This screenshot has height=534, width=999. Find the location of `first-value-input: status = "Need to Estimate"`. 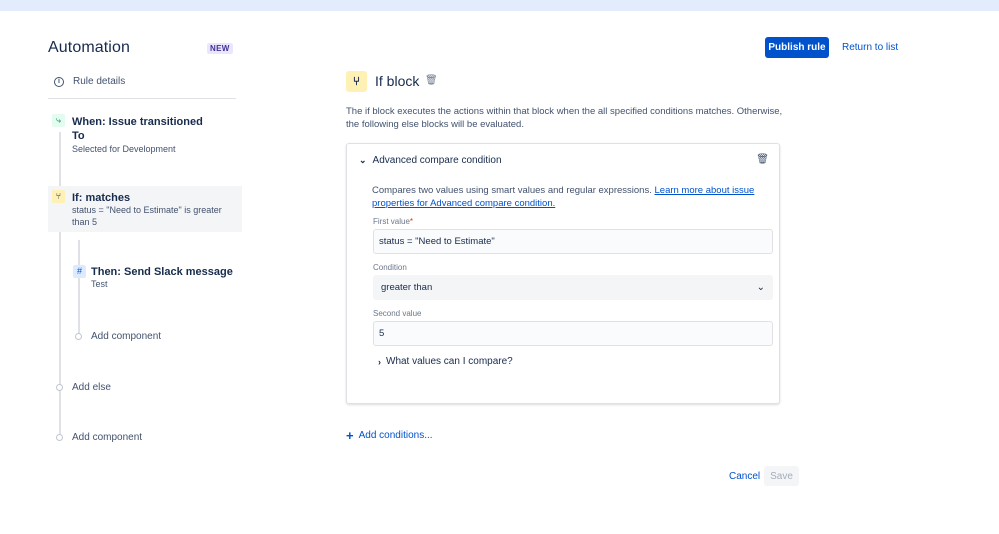

first-value-input: status = "Need to Estimate" is located at coordinates (573, 241).